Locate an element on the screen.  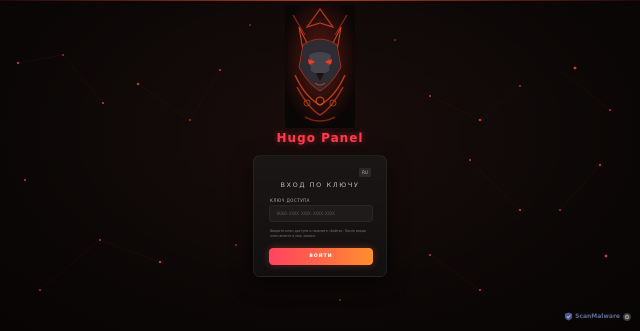
wolf-logo-image is located at coordinates (320, 66).